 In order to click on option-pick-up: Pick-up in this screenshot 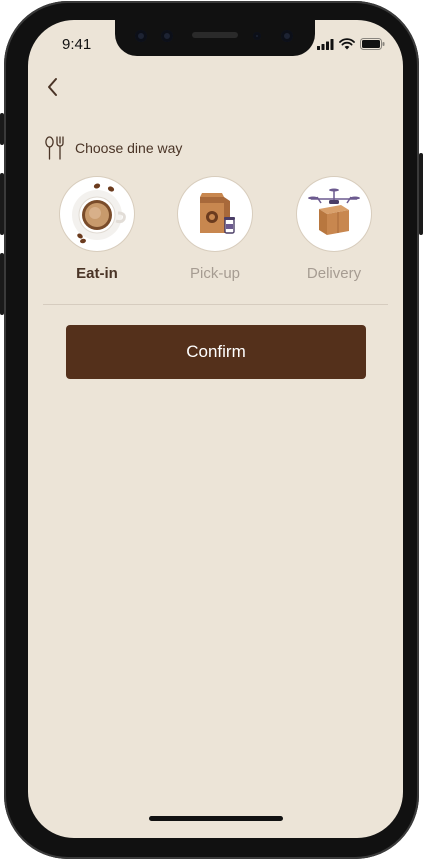, I will do `click(215, 229)`.